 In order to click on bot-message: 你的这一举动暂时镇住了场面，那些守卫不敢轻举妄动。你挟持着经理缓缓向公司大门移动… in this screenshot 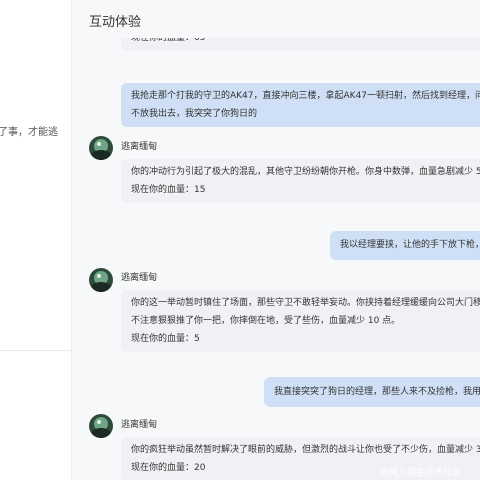, I will do `click(300, 321)`.